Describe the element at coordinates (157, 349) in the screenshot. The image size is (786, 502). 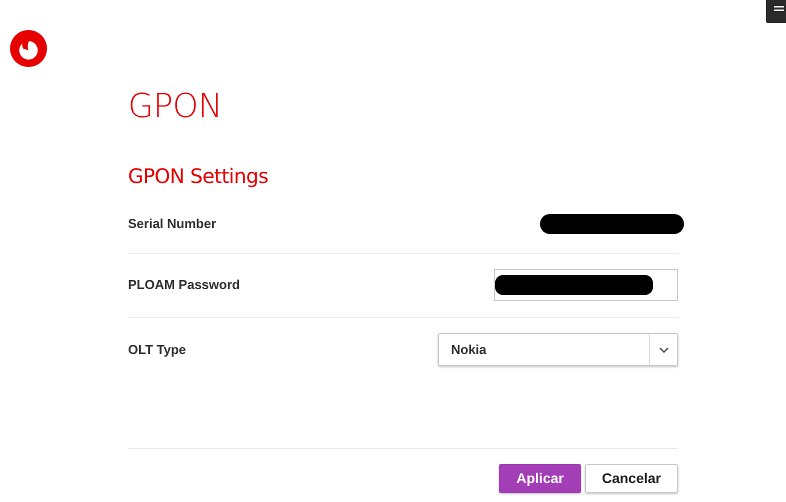
I see `field-label: OLT Type` at that location.